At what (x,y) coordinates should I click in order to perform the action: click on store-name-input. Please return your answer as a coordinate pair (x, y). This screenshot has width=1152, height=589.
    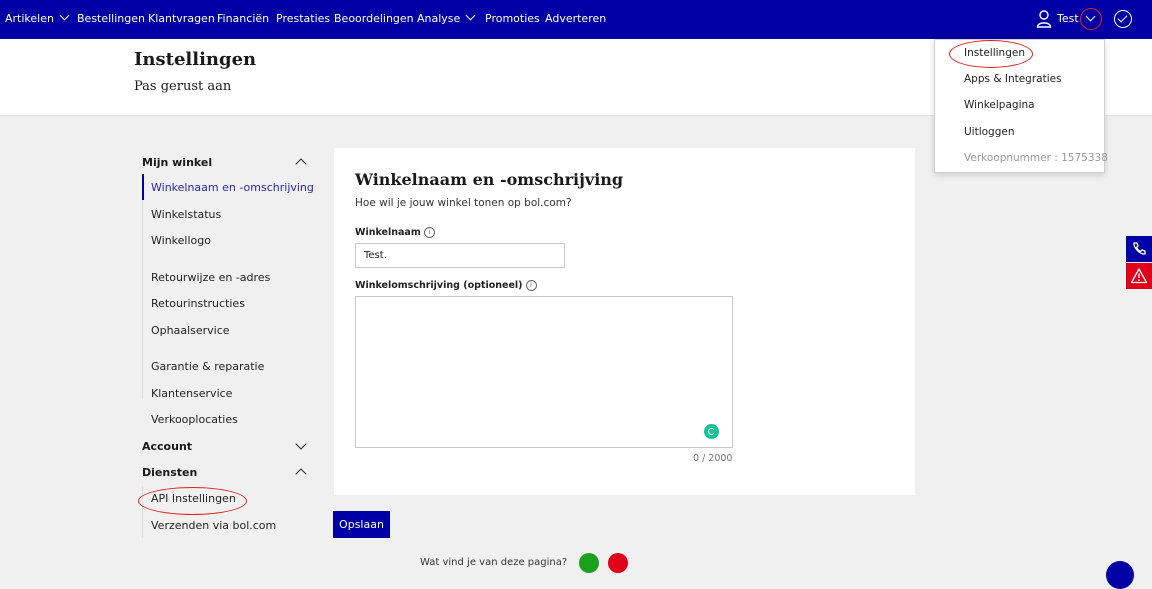
    Looking at the image, I should click on (460, 255).